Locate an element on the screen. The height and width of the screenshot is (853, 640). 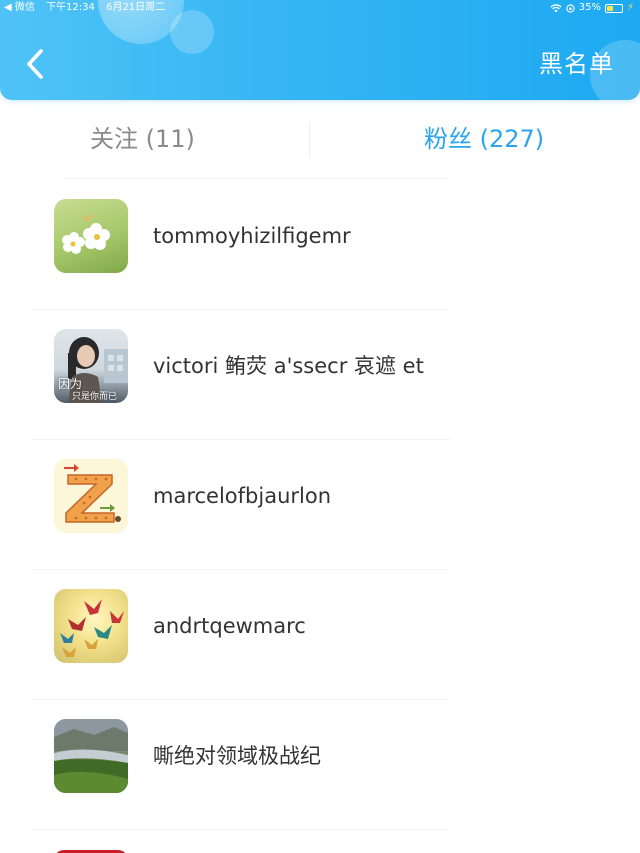
fan-username: marcelofbjaurlon is located at coordinates (242, 496).